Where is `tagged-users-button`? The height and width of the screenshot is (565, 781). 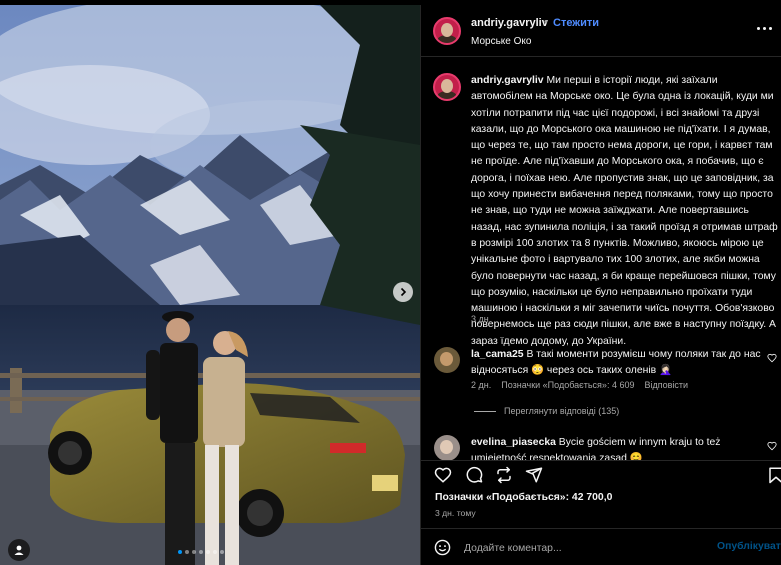
tagged-users-button is located at coordinates (19, 550).